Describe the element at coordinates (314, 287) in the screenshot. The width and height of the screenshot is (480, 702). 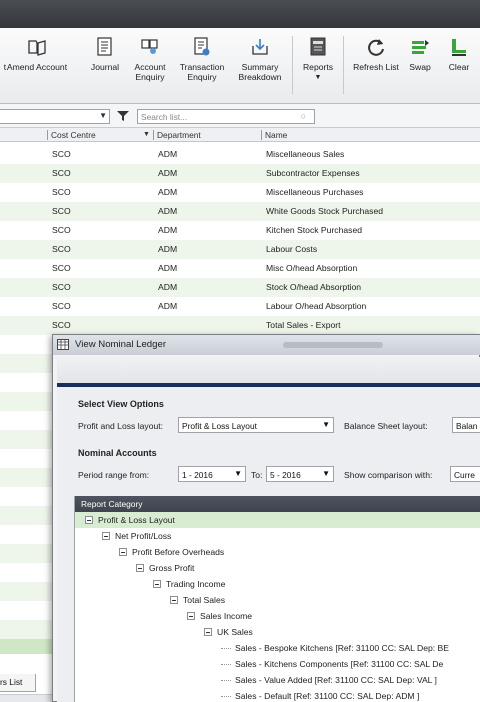
I see `cell-name: Stock O/head Absorption` at that location.